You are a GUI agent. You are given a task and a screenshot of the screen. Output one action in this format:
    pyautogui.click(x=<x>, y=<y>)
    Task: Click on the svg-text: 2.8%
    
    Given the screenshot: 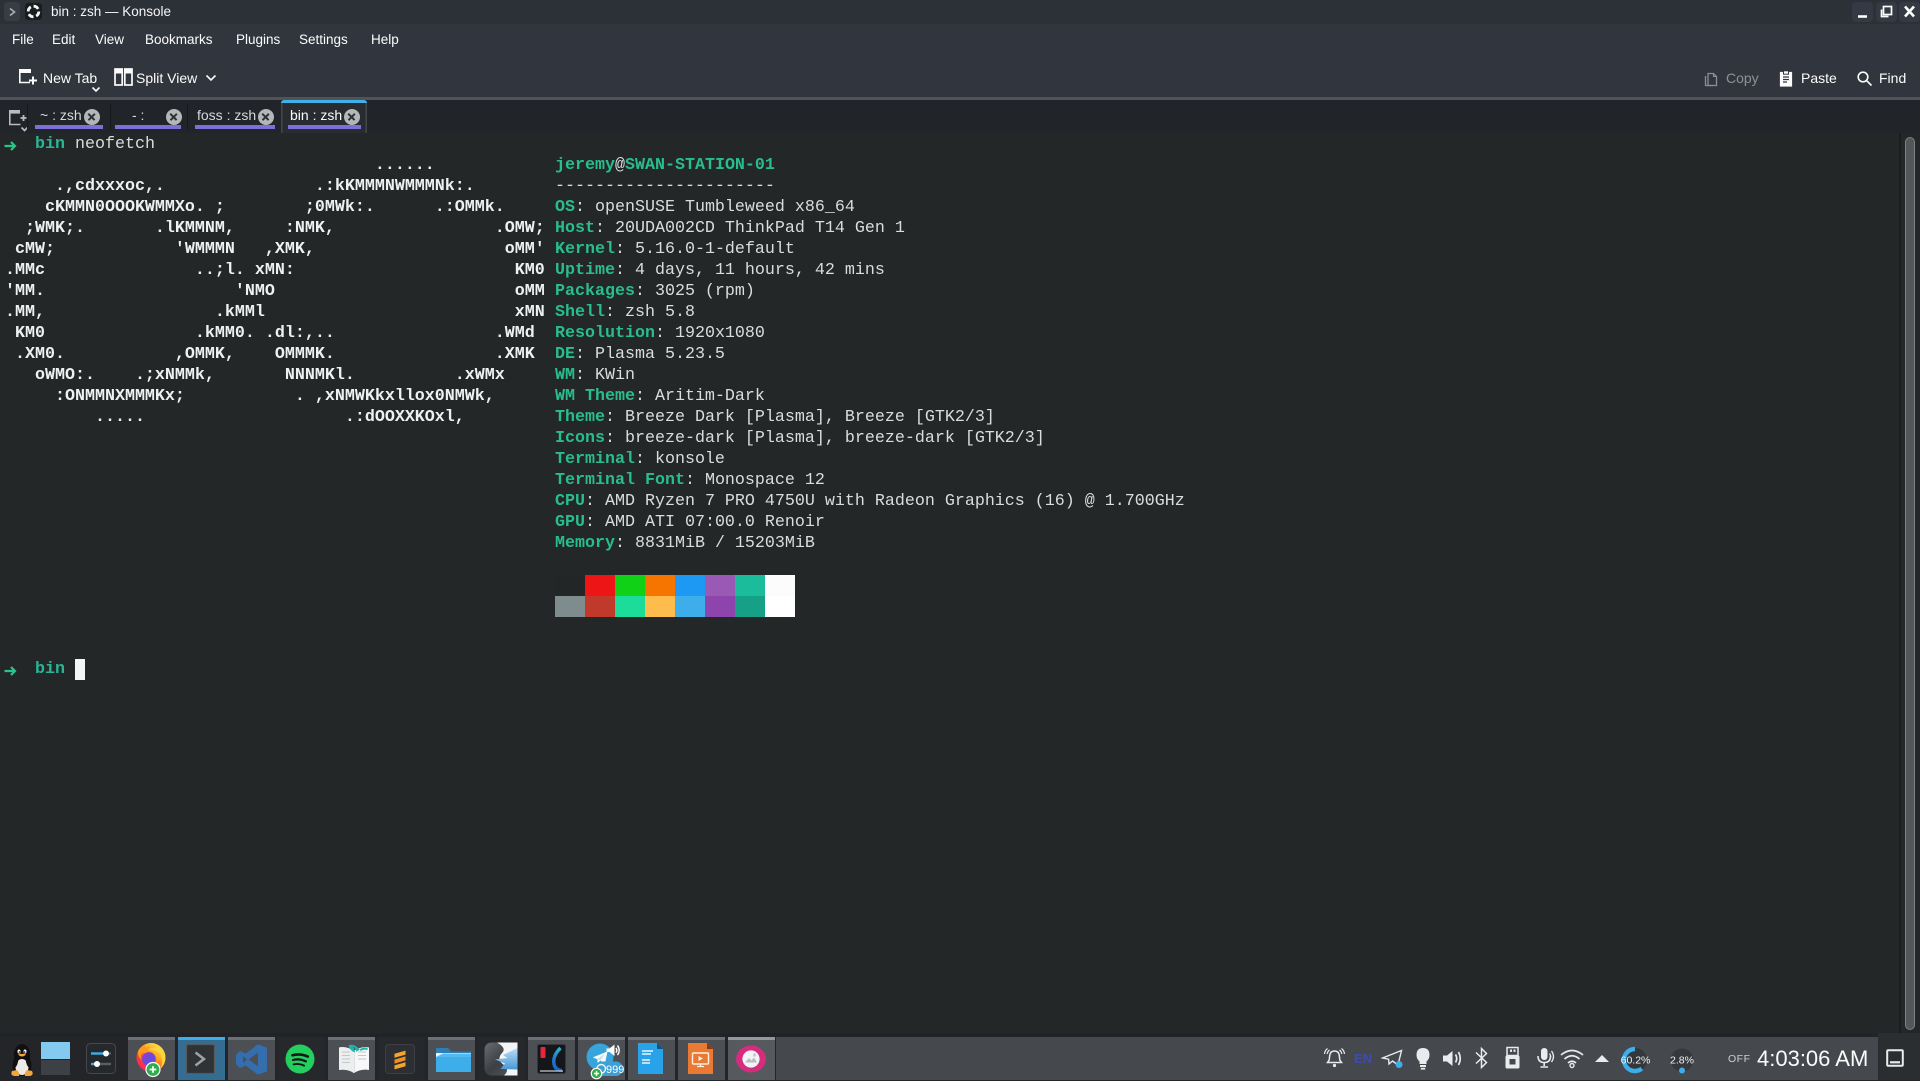 What is the action you would take?
    pyautogui.click(x=1682, y=1061)
    